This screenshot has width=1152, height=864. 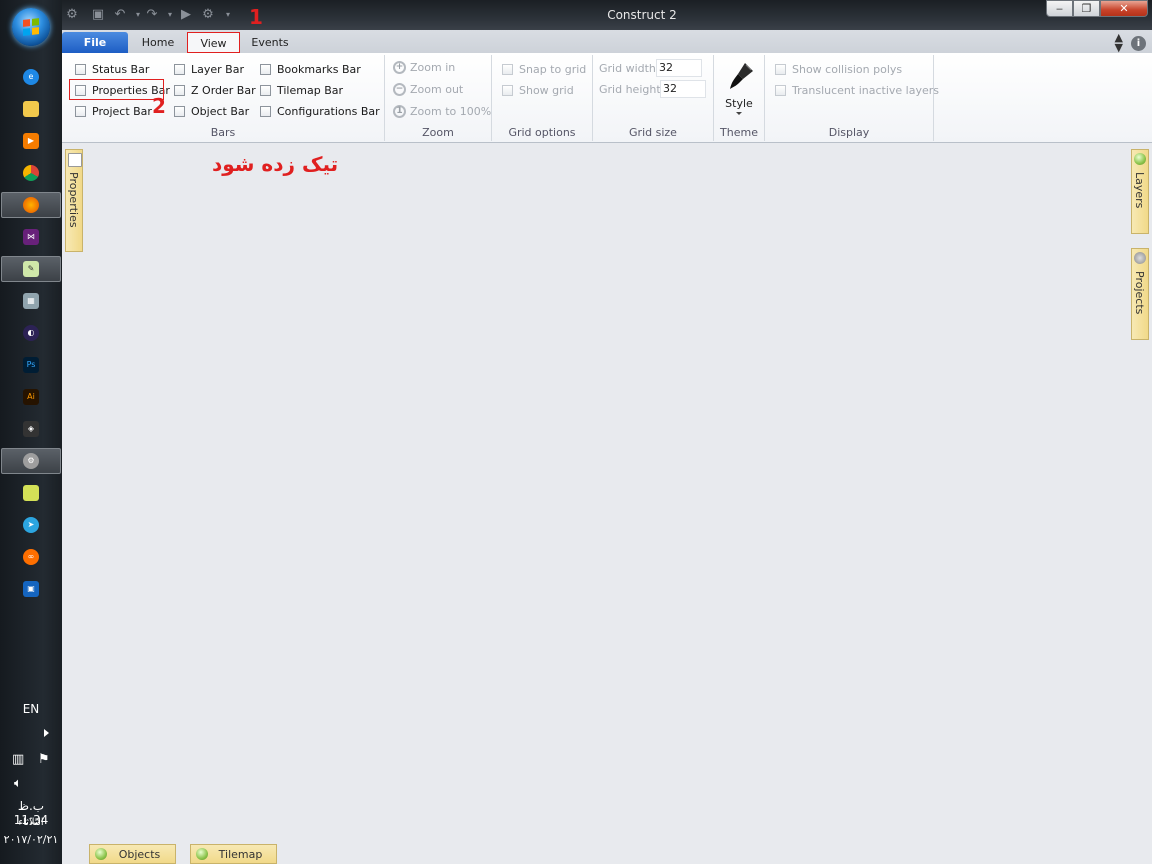 I want to click on properties-panel-tab: Properties, so click(x=74, y=200).